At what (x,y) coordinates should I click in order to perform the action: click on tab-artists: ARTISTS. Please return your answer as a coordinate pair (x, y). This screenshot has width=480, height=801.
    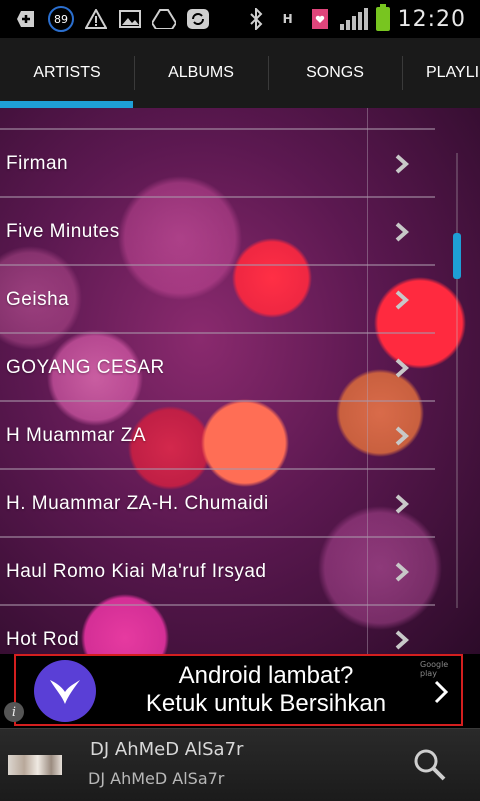
    Looking at the image, I should click on (67, 73).